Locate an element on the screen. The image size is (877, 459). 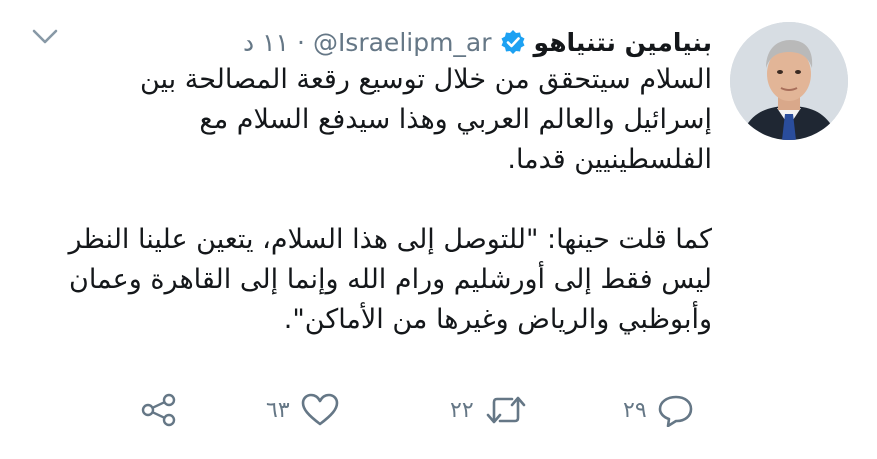
reply-count: ٢٩ is located at coordinates (635, 410).